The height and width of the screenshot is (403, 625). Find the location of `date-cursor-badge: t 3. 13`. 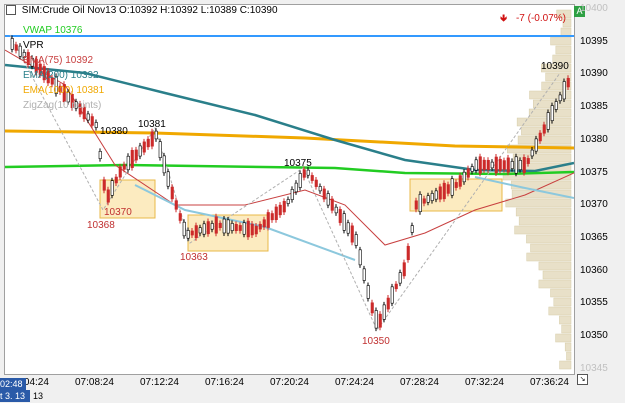

date-cursor-badge: t 3. 13 is located at coordinates (15, 396).